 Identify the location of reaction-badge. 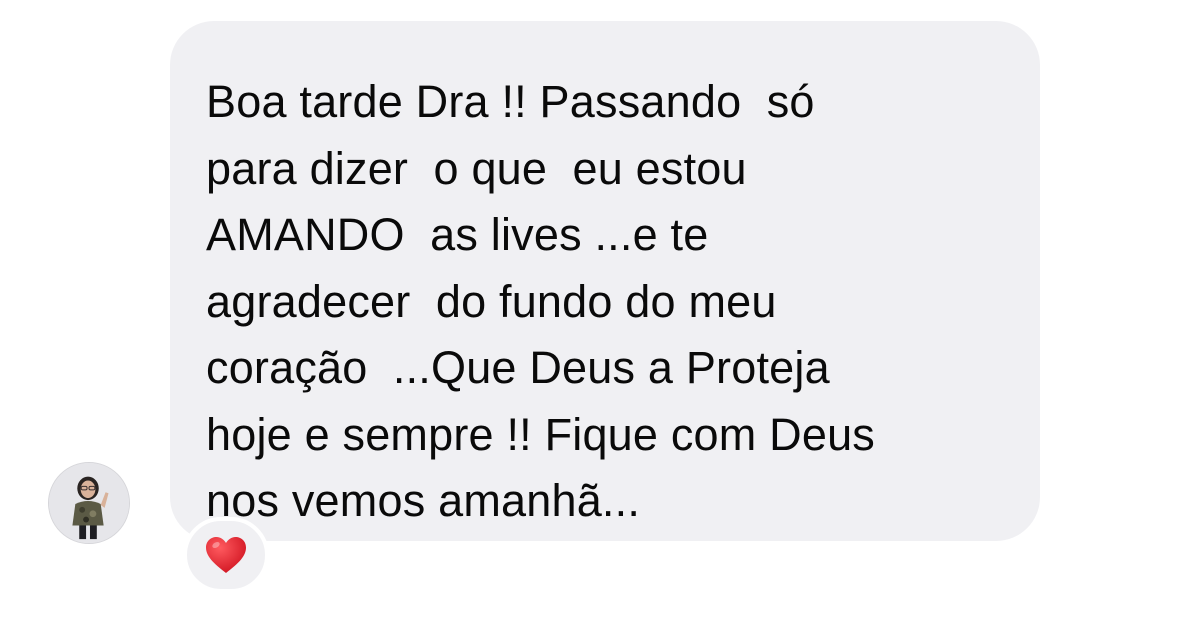
(226, 555).